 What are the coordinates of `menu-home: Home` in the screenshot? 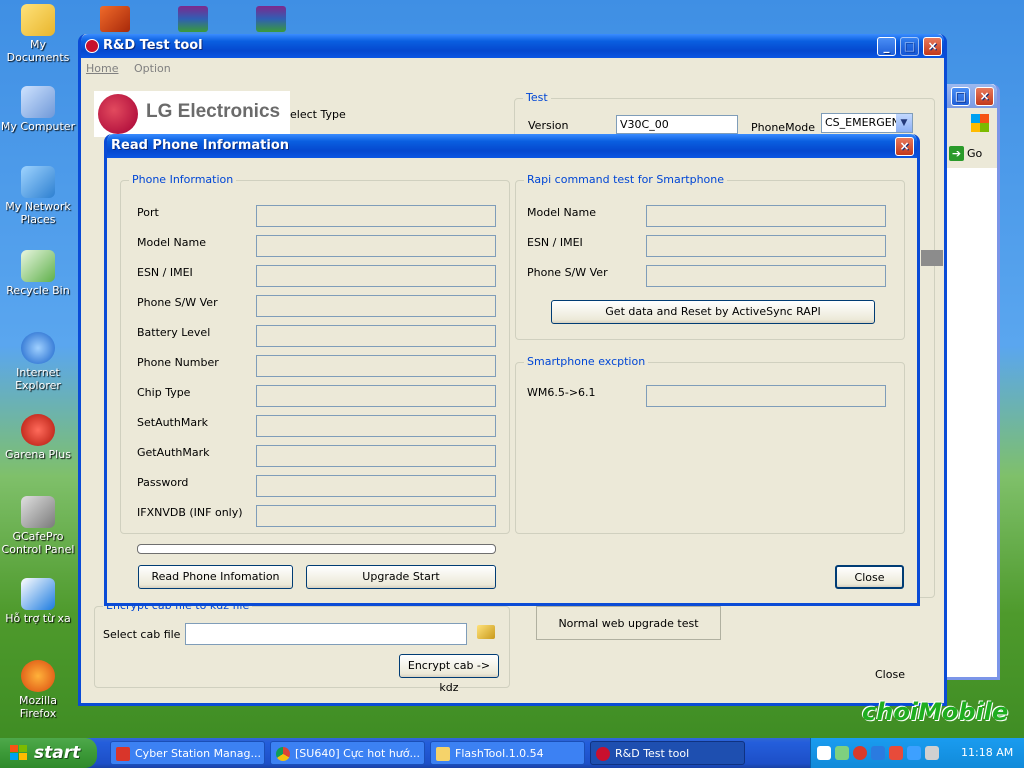 It's located at (102, 68).